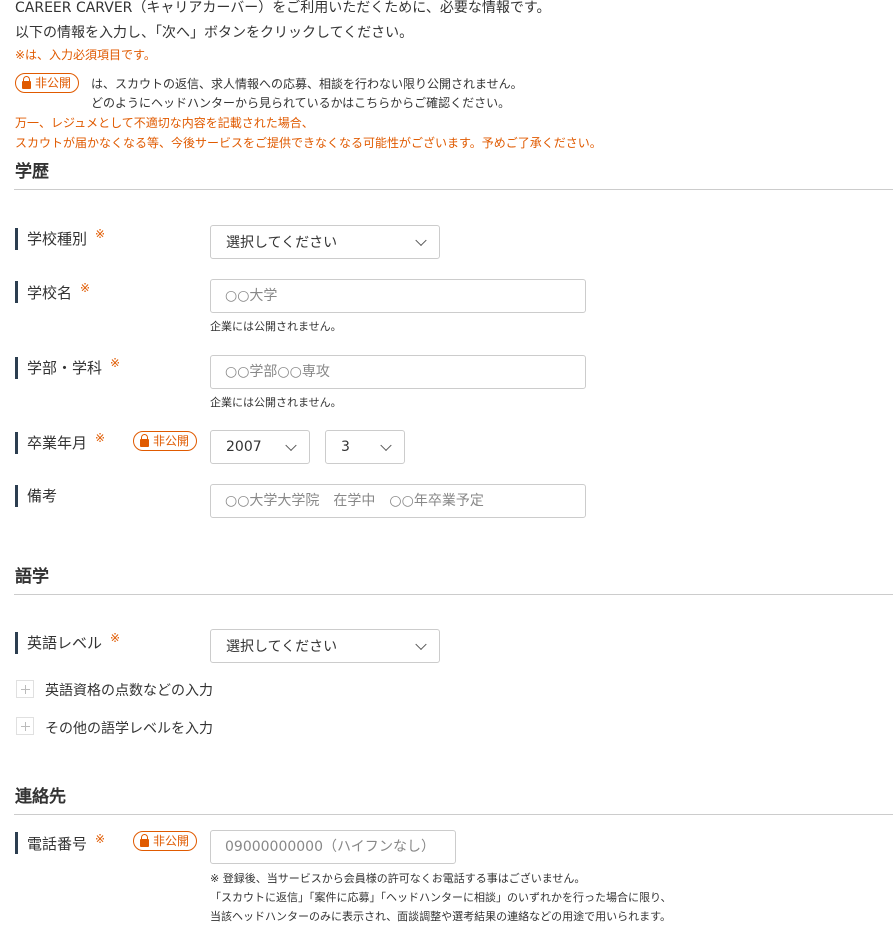  I want to click on remarks-input, so click(398, 501).